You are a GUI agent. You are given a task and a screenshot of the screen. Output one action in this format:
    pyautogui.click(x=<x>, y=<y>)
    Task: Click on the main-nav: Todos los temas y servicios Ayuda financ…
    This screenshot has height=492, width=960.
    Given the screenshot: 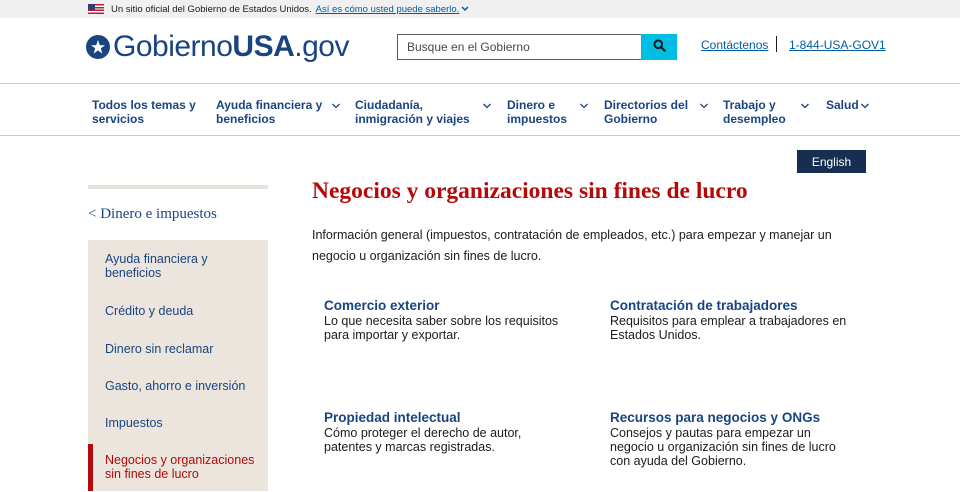 What is the action you would take?
    pyautogui.click(x=480, y=110)
    